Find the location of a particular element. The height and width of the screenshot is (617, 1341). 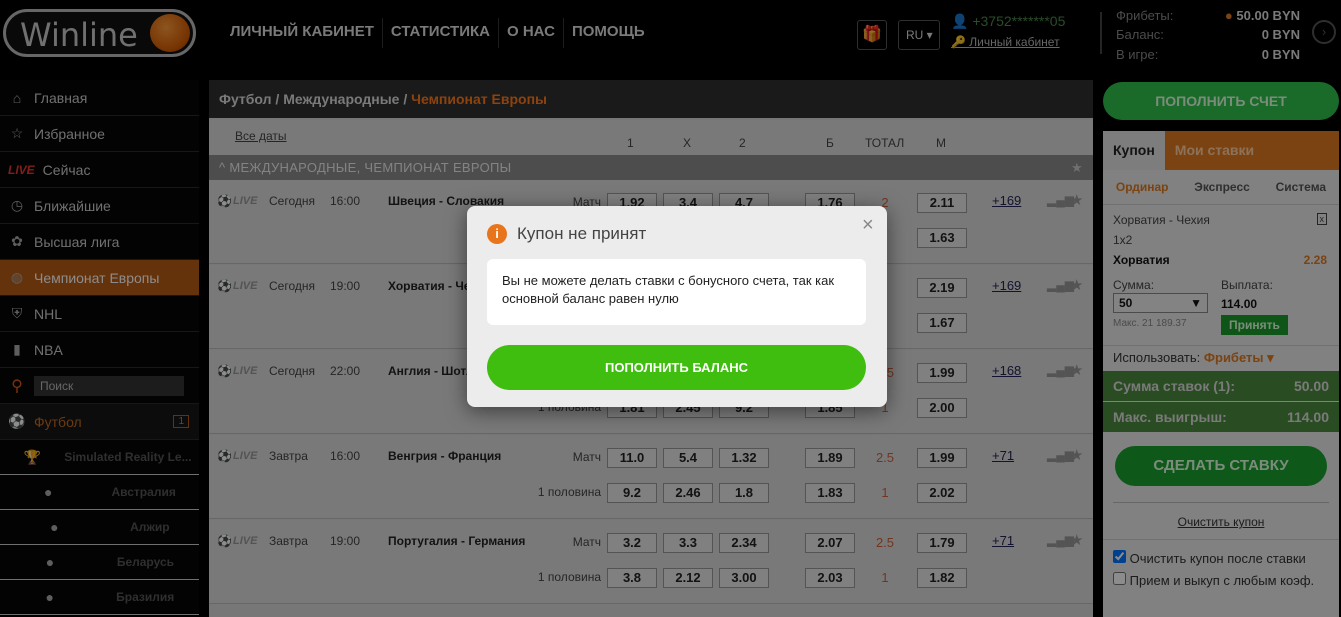

accept-button: Принять is located at coordinates (1254, 325).